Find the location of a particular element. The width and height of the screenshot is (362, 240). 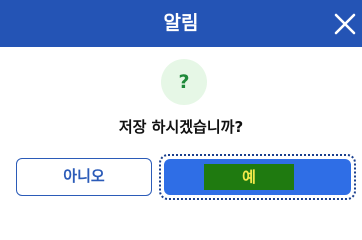

question-icon: ? is located at coordinates (184, 82).